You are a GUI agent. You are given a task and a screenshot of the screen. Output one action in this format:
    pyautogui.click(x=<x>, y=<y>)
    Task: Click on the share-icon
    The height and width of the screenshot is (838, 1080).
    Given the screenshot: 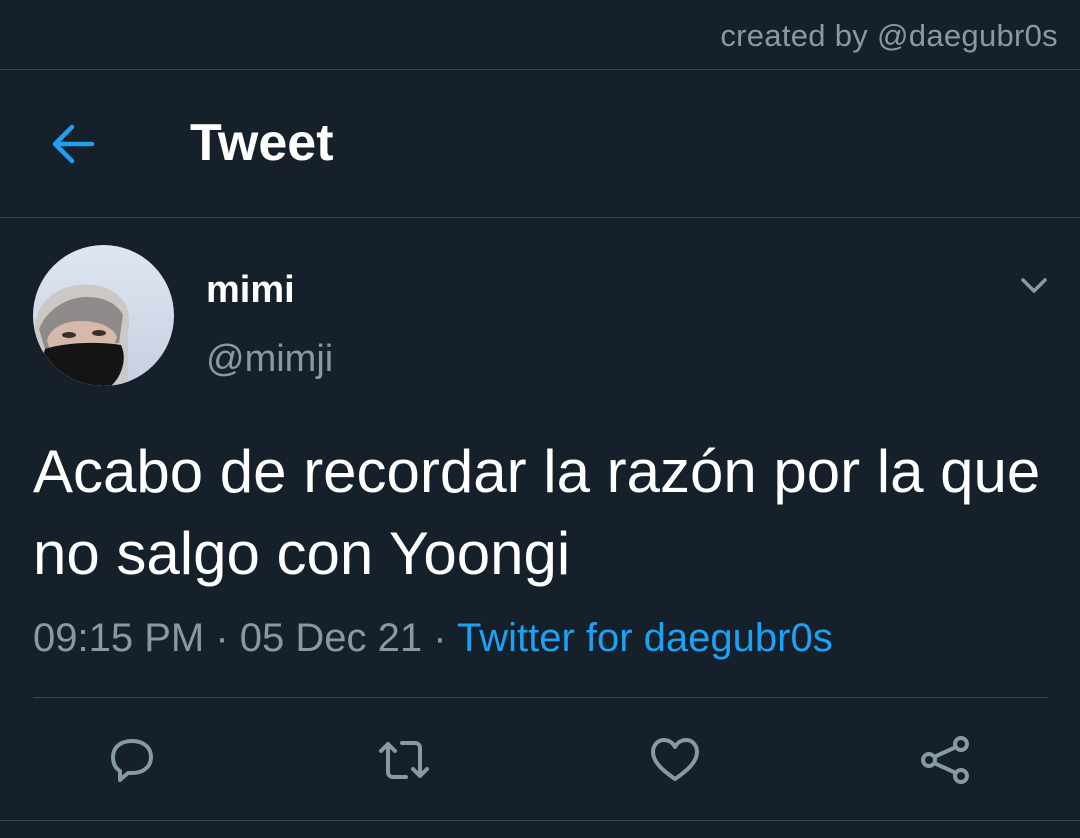 What is the action you would take?
    pyautogui.click(x=945, y=760)
    